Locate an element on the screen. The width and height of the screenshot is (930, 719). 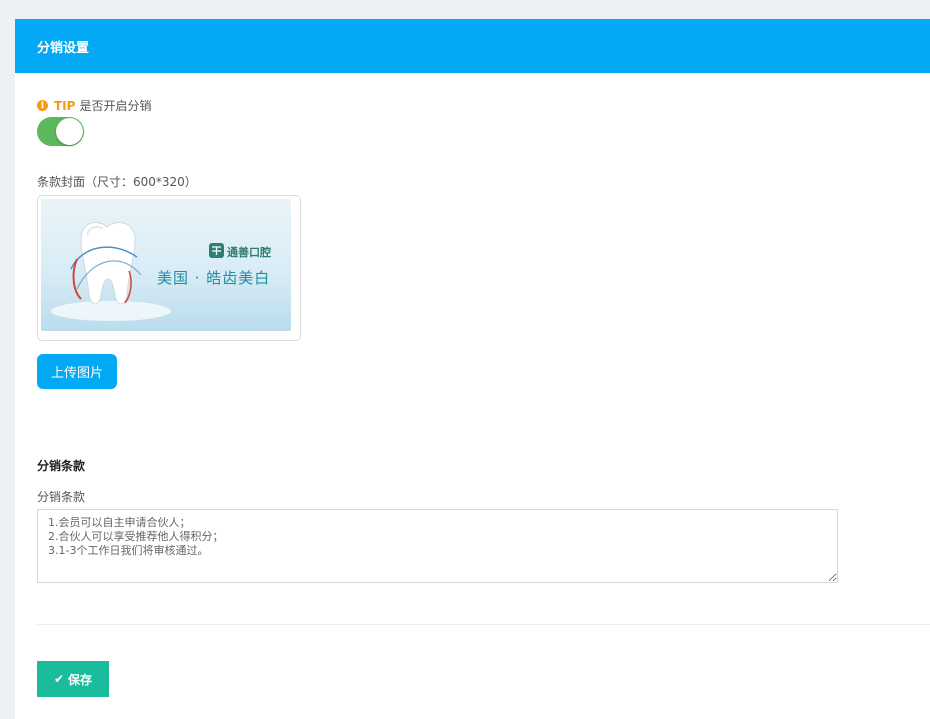
info-icon: i is located at coordinates (42, 105).